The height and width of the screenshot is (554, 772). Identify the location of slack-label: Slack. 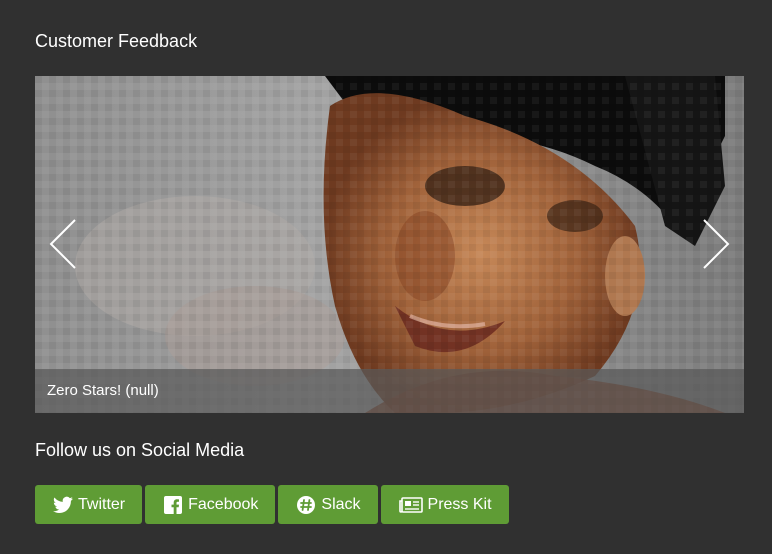
(341, 504).